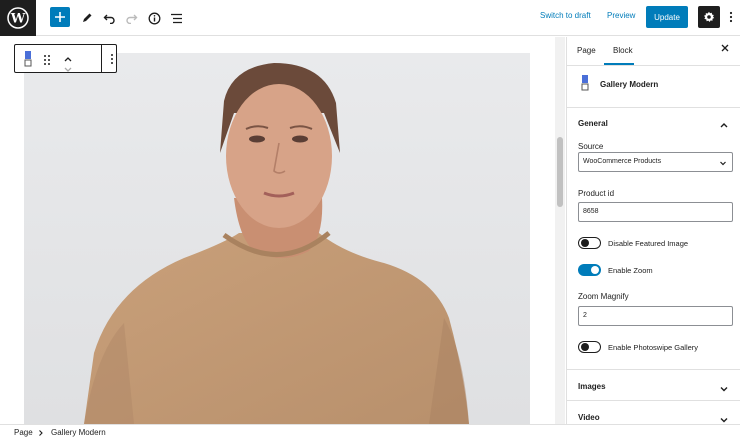 Image resolution: width=740 pixels, height=437 pixels. What do you see at coordinates (724, 122) in the screenshot?
I see `chevron-up-icon` at bounding box center [724, 122].